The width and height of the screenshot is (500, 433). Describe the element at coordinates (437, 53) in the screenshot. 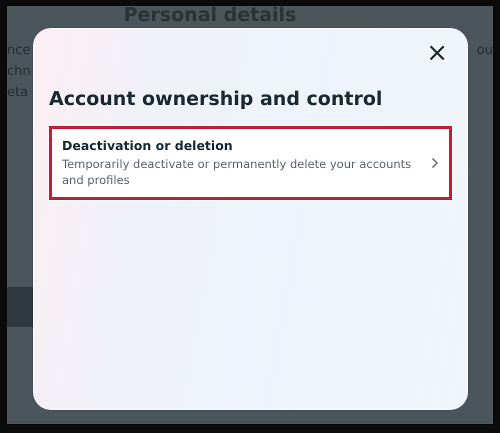

I see `close-button: ×` at that location.